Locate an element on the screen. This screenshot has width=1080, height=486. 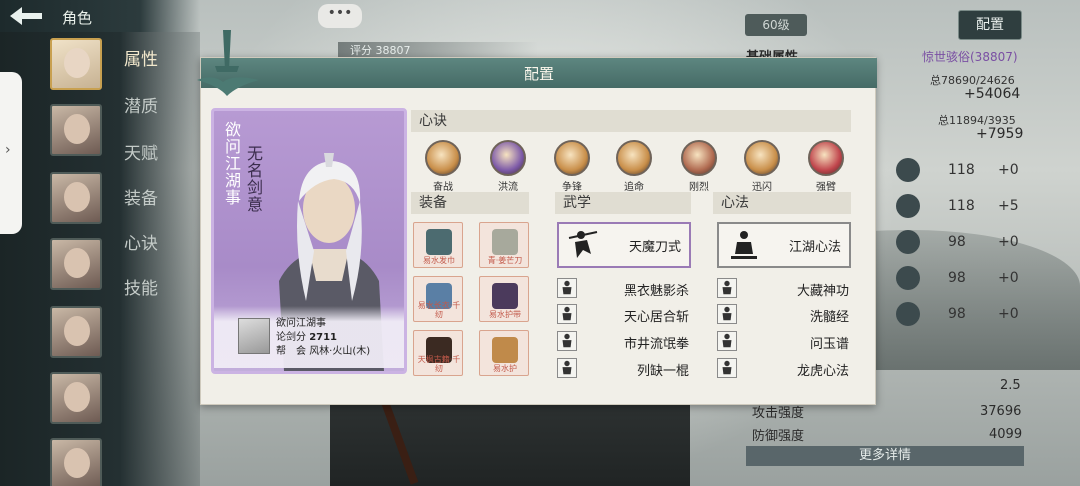
character-subtitle-vertical: 无名剑意 is located at coordinates (253, 179).